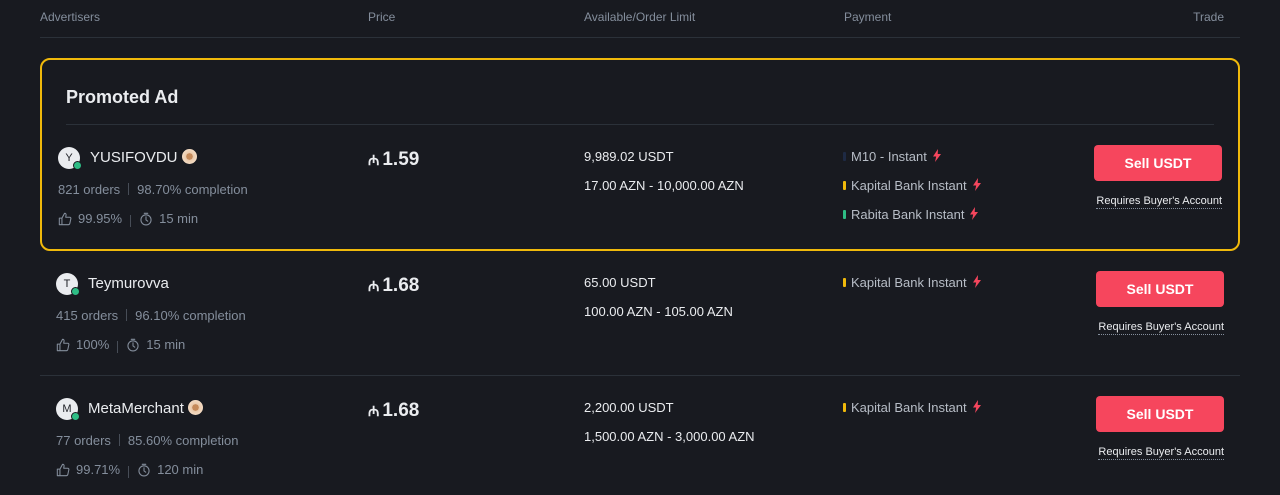 This screenshot has height=495, width=1280. Describe the element at coordinates (868, 17) in the screenshot. I see `header-payment: Payment` at that location.